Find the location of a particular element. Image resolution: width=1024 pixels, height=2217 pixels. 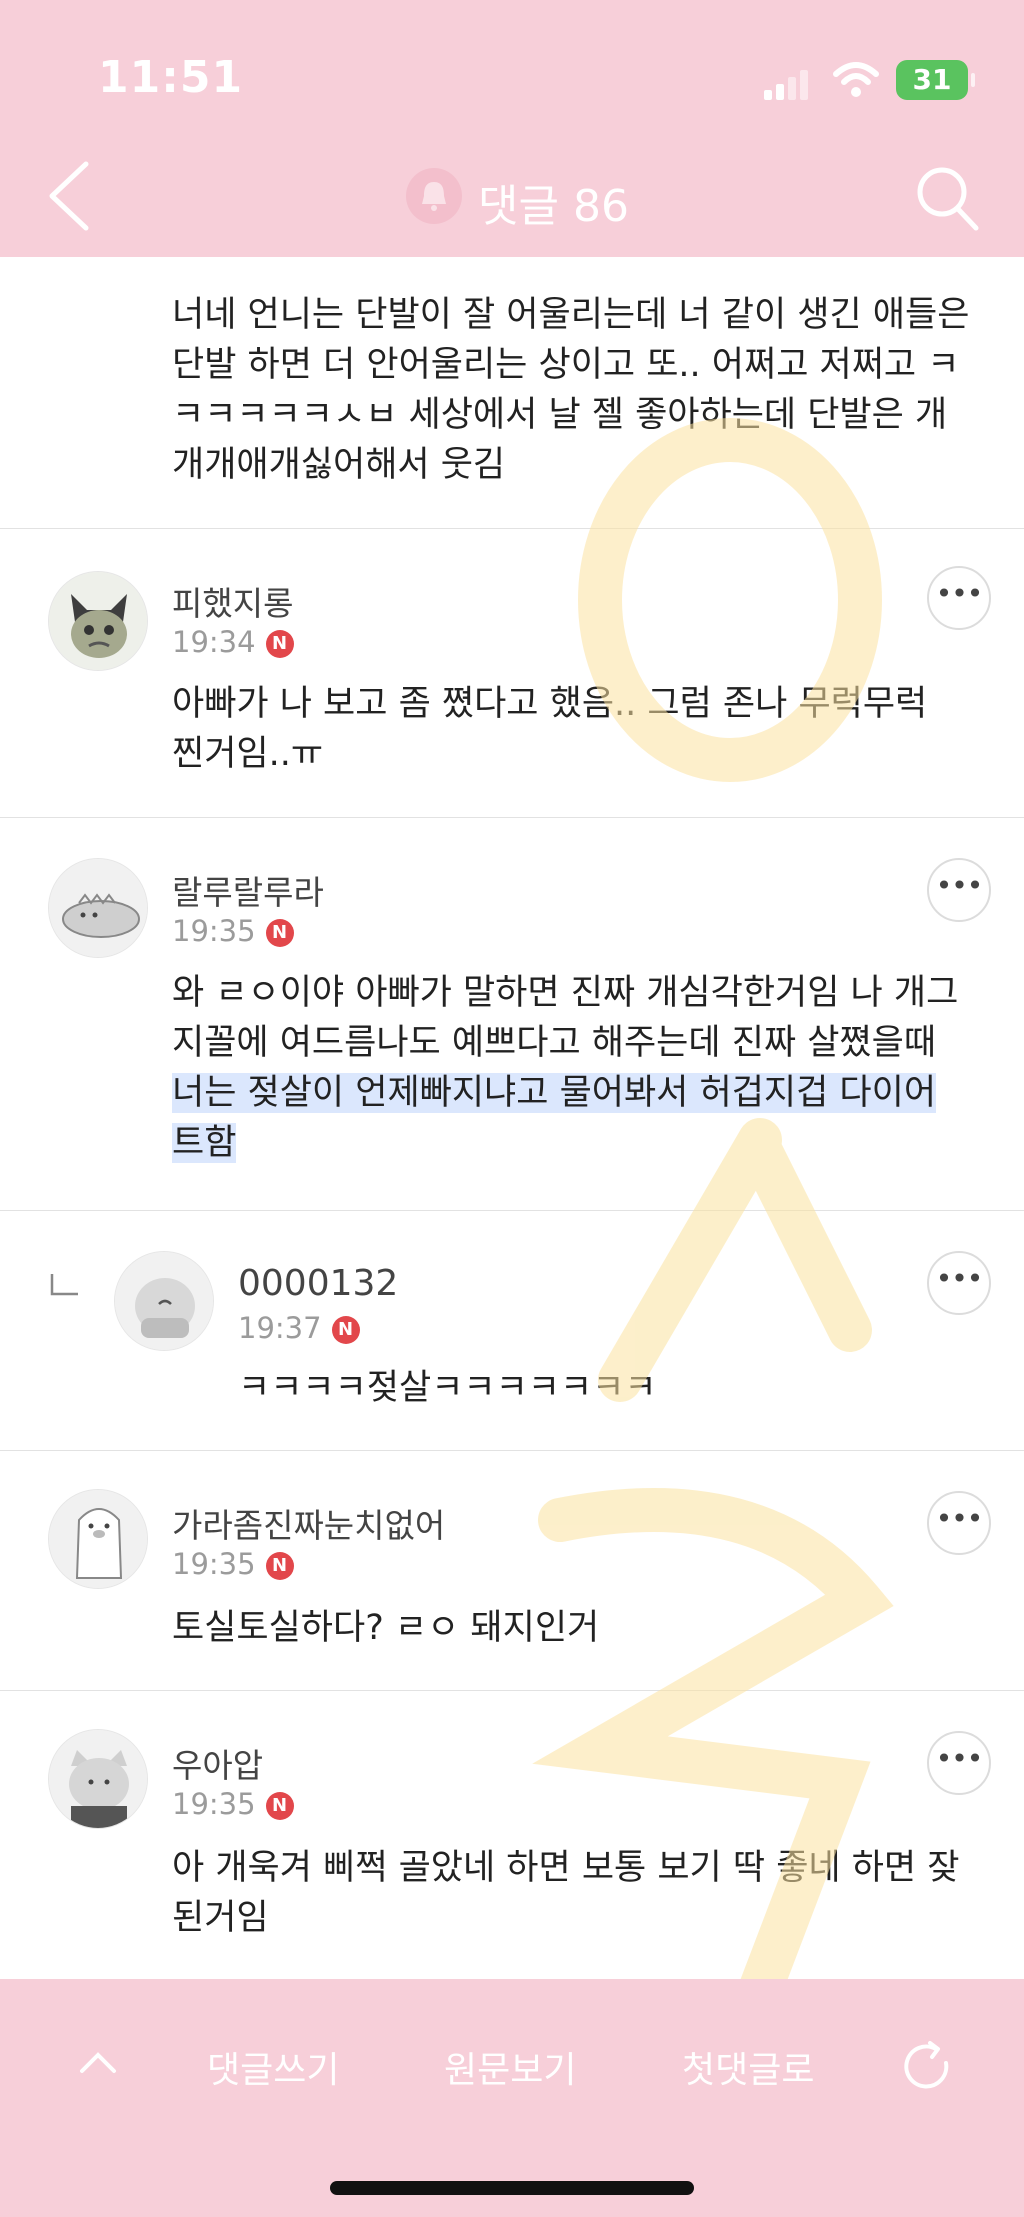

bell-icon is located at coordinates (434, 196).